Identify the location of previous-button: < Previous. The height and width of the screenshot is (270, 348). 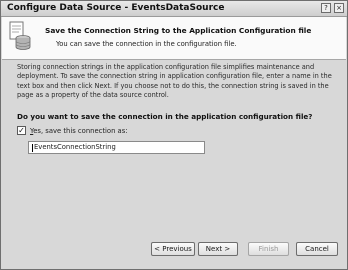
(173, 249).